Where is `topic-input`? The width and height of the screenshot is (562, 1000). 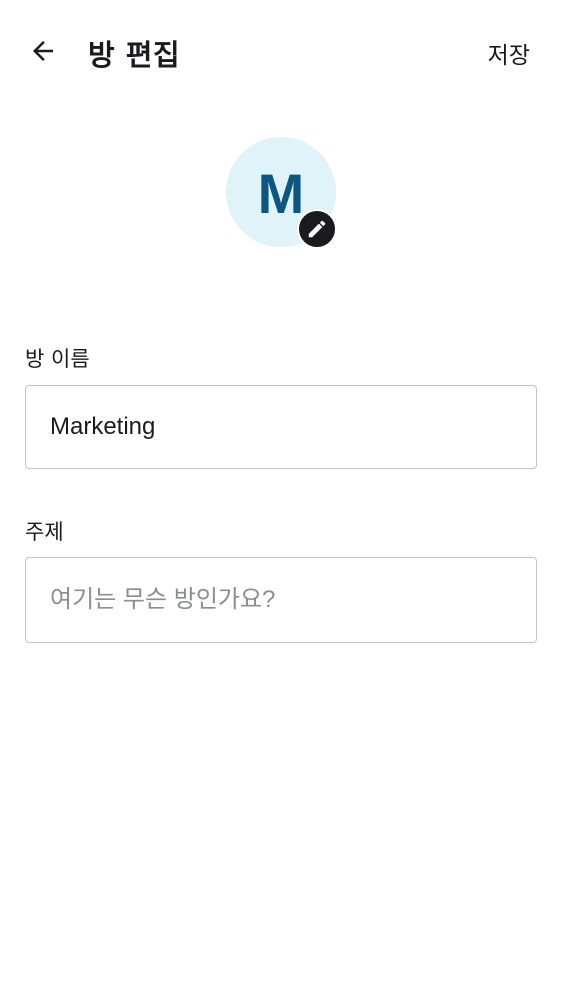
topic-input is located at coordinates (281, 600).